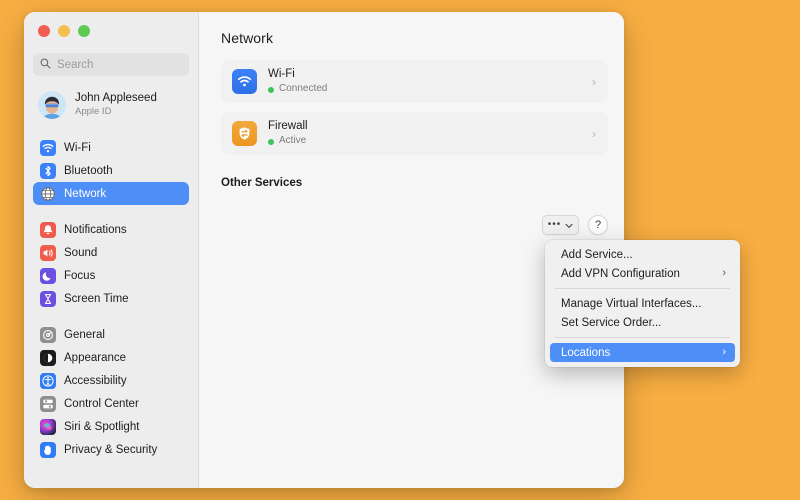  I want to click on service-info: Firewall Active, so click(424, 133).